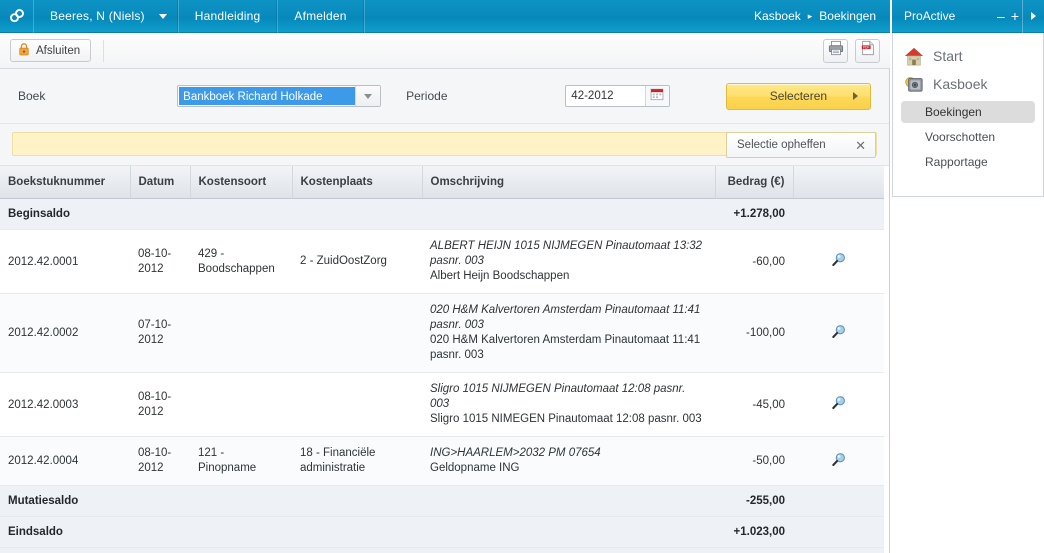 The width and height of the screenshot is (1044, 553). What do you see at coordinates (357, 461) in the screenshot?
I see `cell-kostenplaats: 18 - Financiële administratie` at bounding box center [357, 461].